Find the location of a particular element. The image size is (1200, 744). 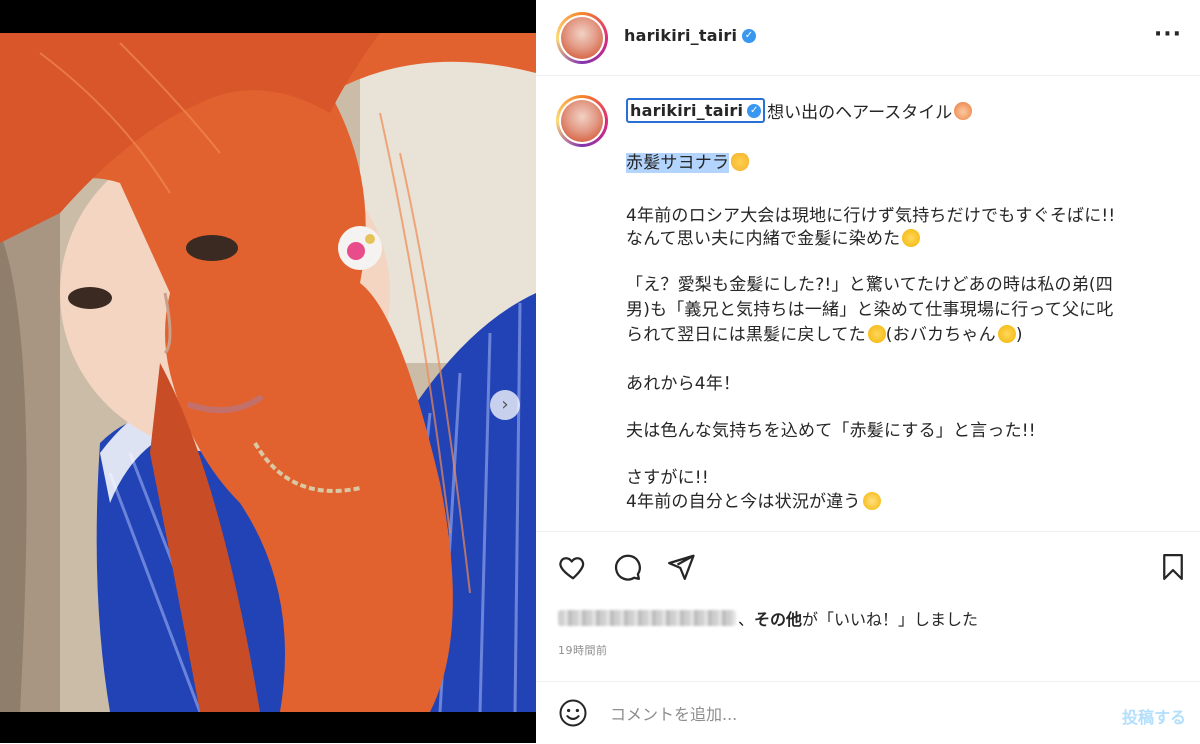

post-header: harikiri_tairi ✓ ··· is located at coordinates (868, 38).